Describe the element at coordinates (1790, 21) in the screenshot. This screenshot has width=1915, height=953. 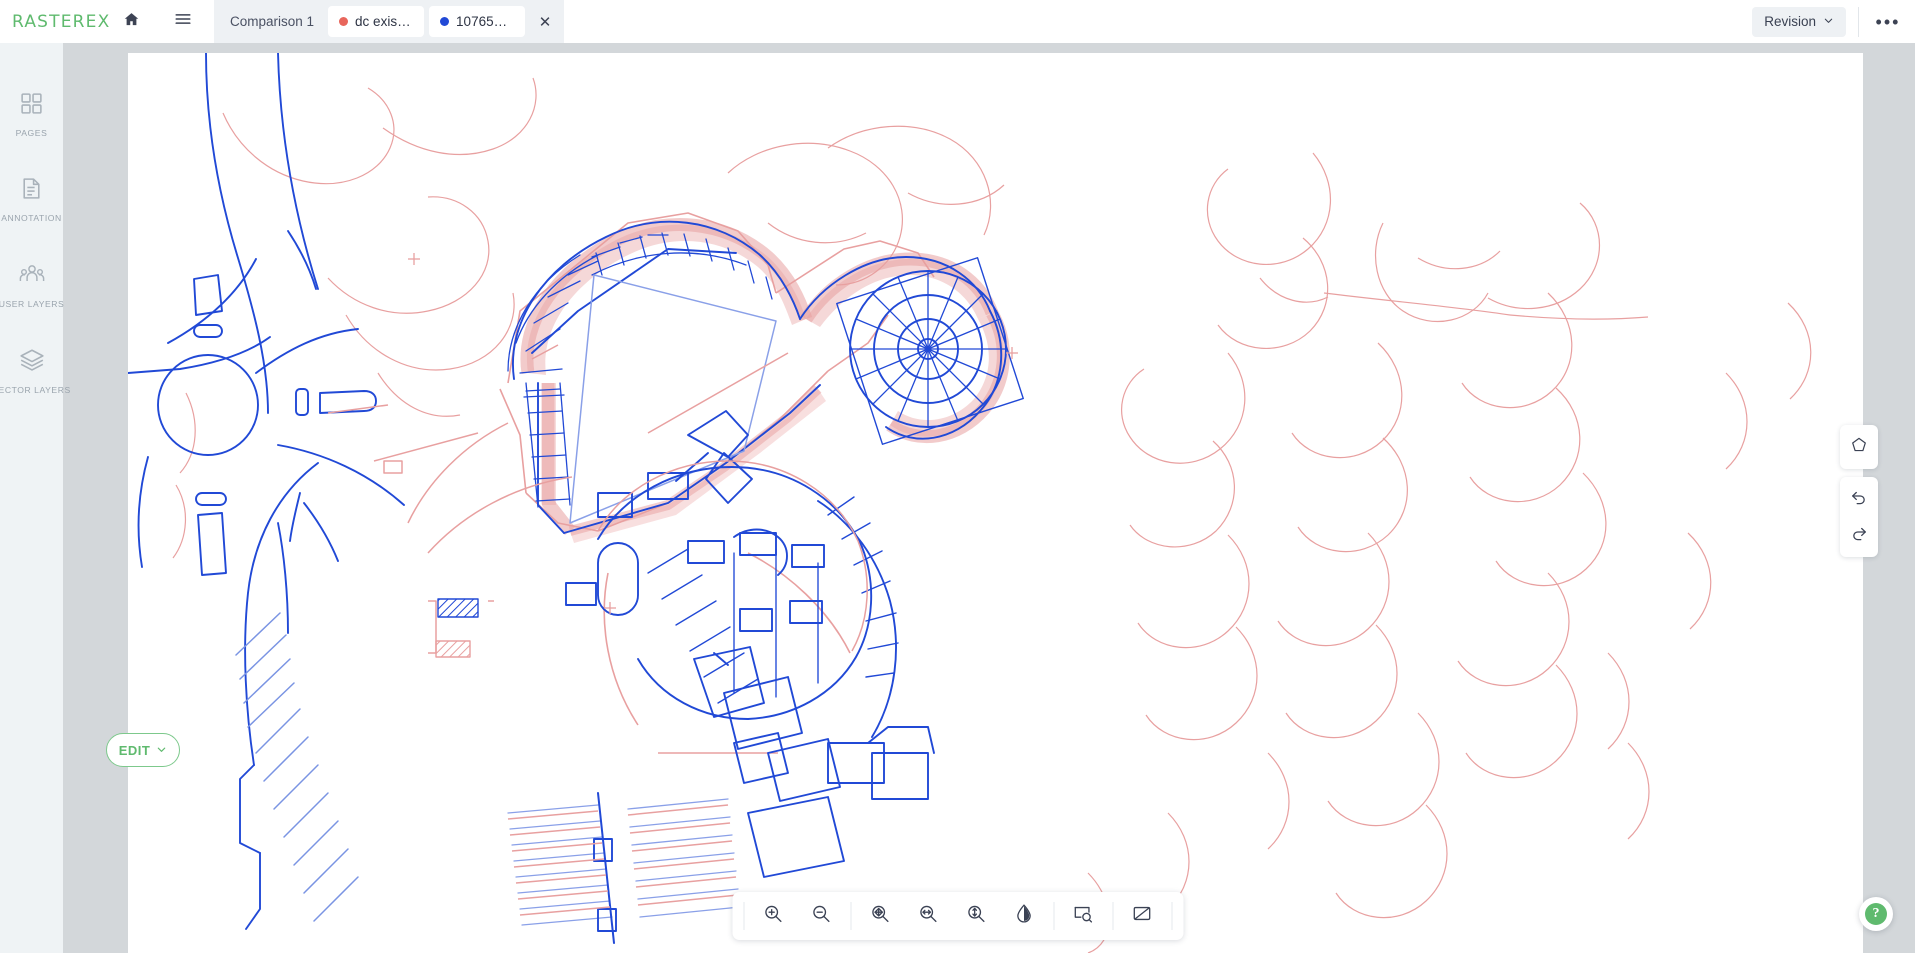
I see `revision-label: Revision` at that location.